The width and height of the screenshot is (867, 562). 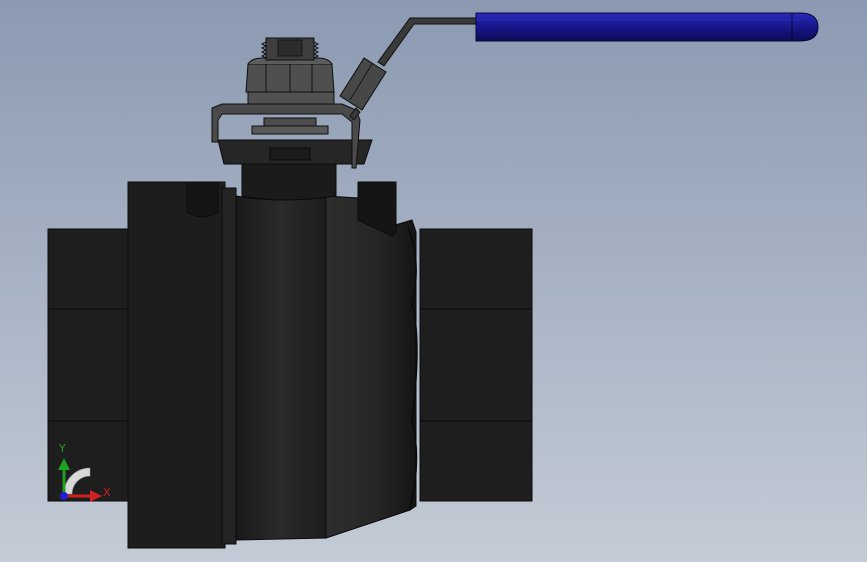 What do you see at coordinates (62, 448) in the screenshot?
I see `triad-y-label: Y` at bounding box center [62, 448].